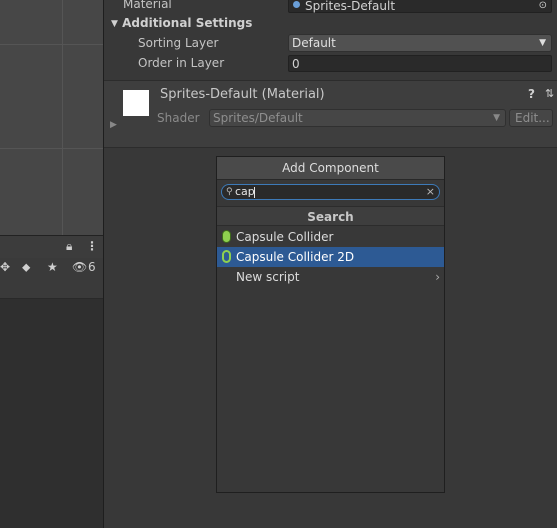 The image size is (557, 528). I want to click on star-icon: ★, so click(52, 267).